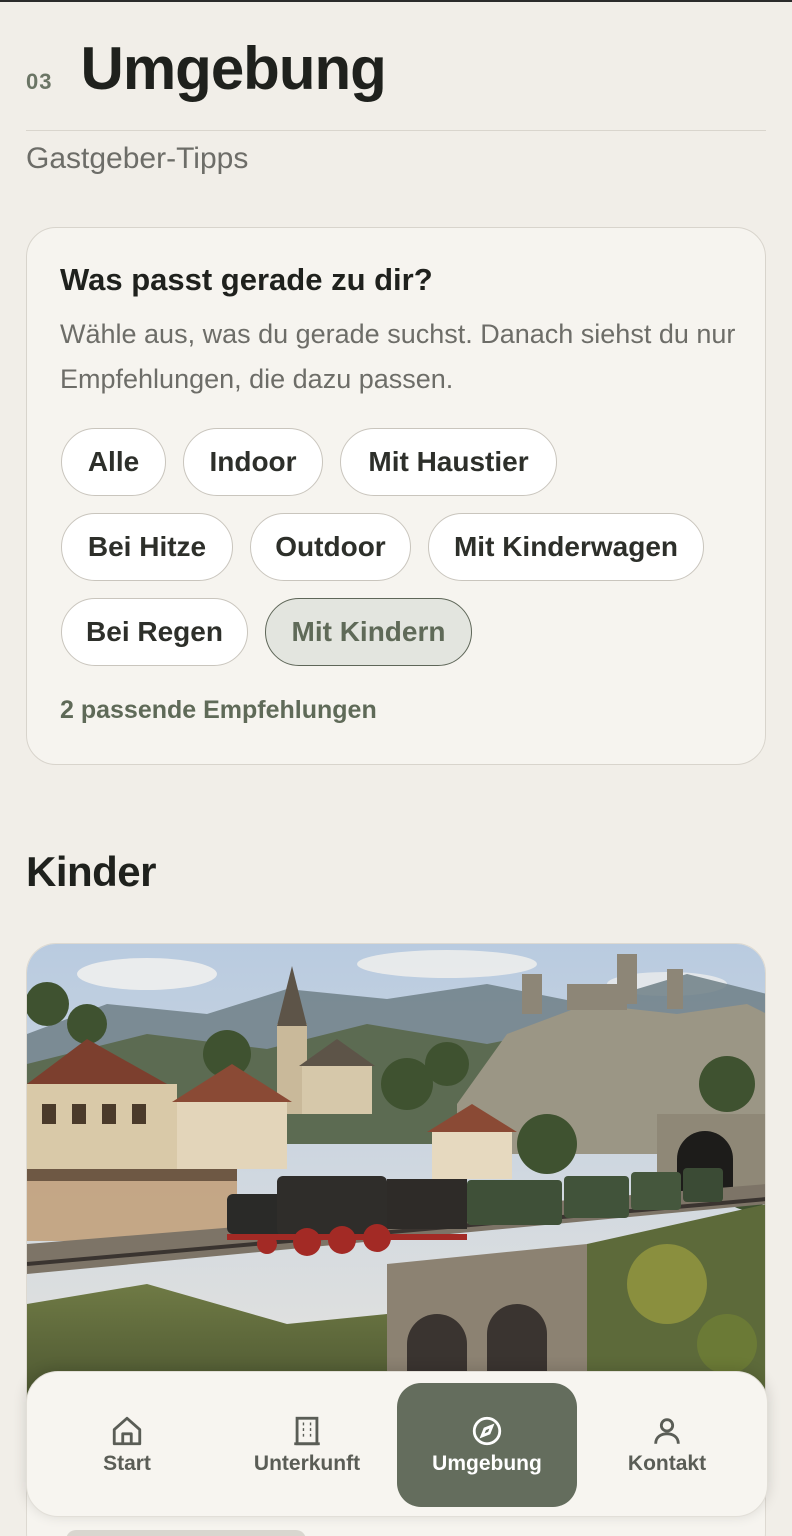  What do you see at coordinates (667, 1463) in the screenshot?
I see `nav-label-kontakt: Kontakt` at bounding box center [667, 1463].